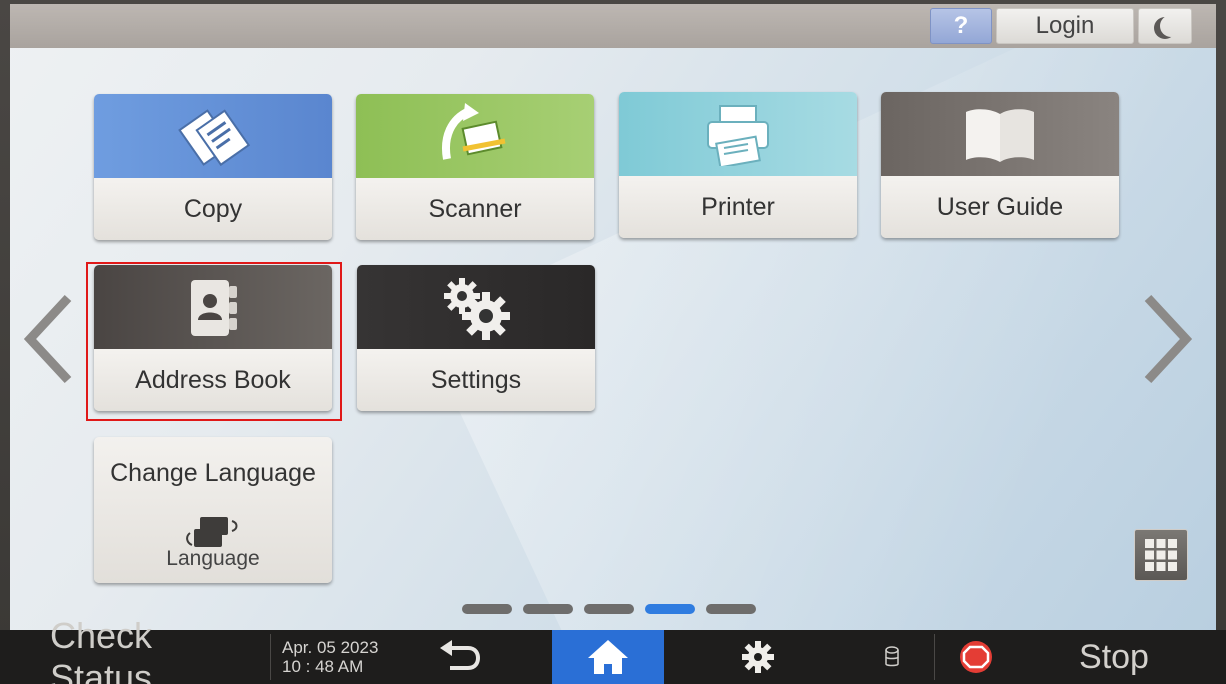 The width and height of the screenshot is (1226, 684). Describe the element at coordinates (738, 134) in the screenshot. I see `printer-icon` at that location.